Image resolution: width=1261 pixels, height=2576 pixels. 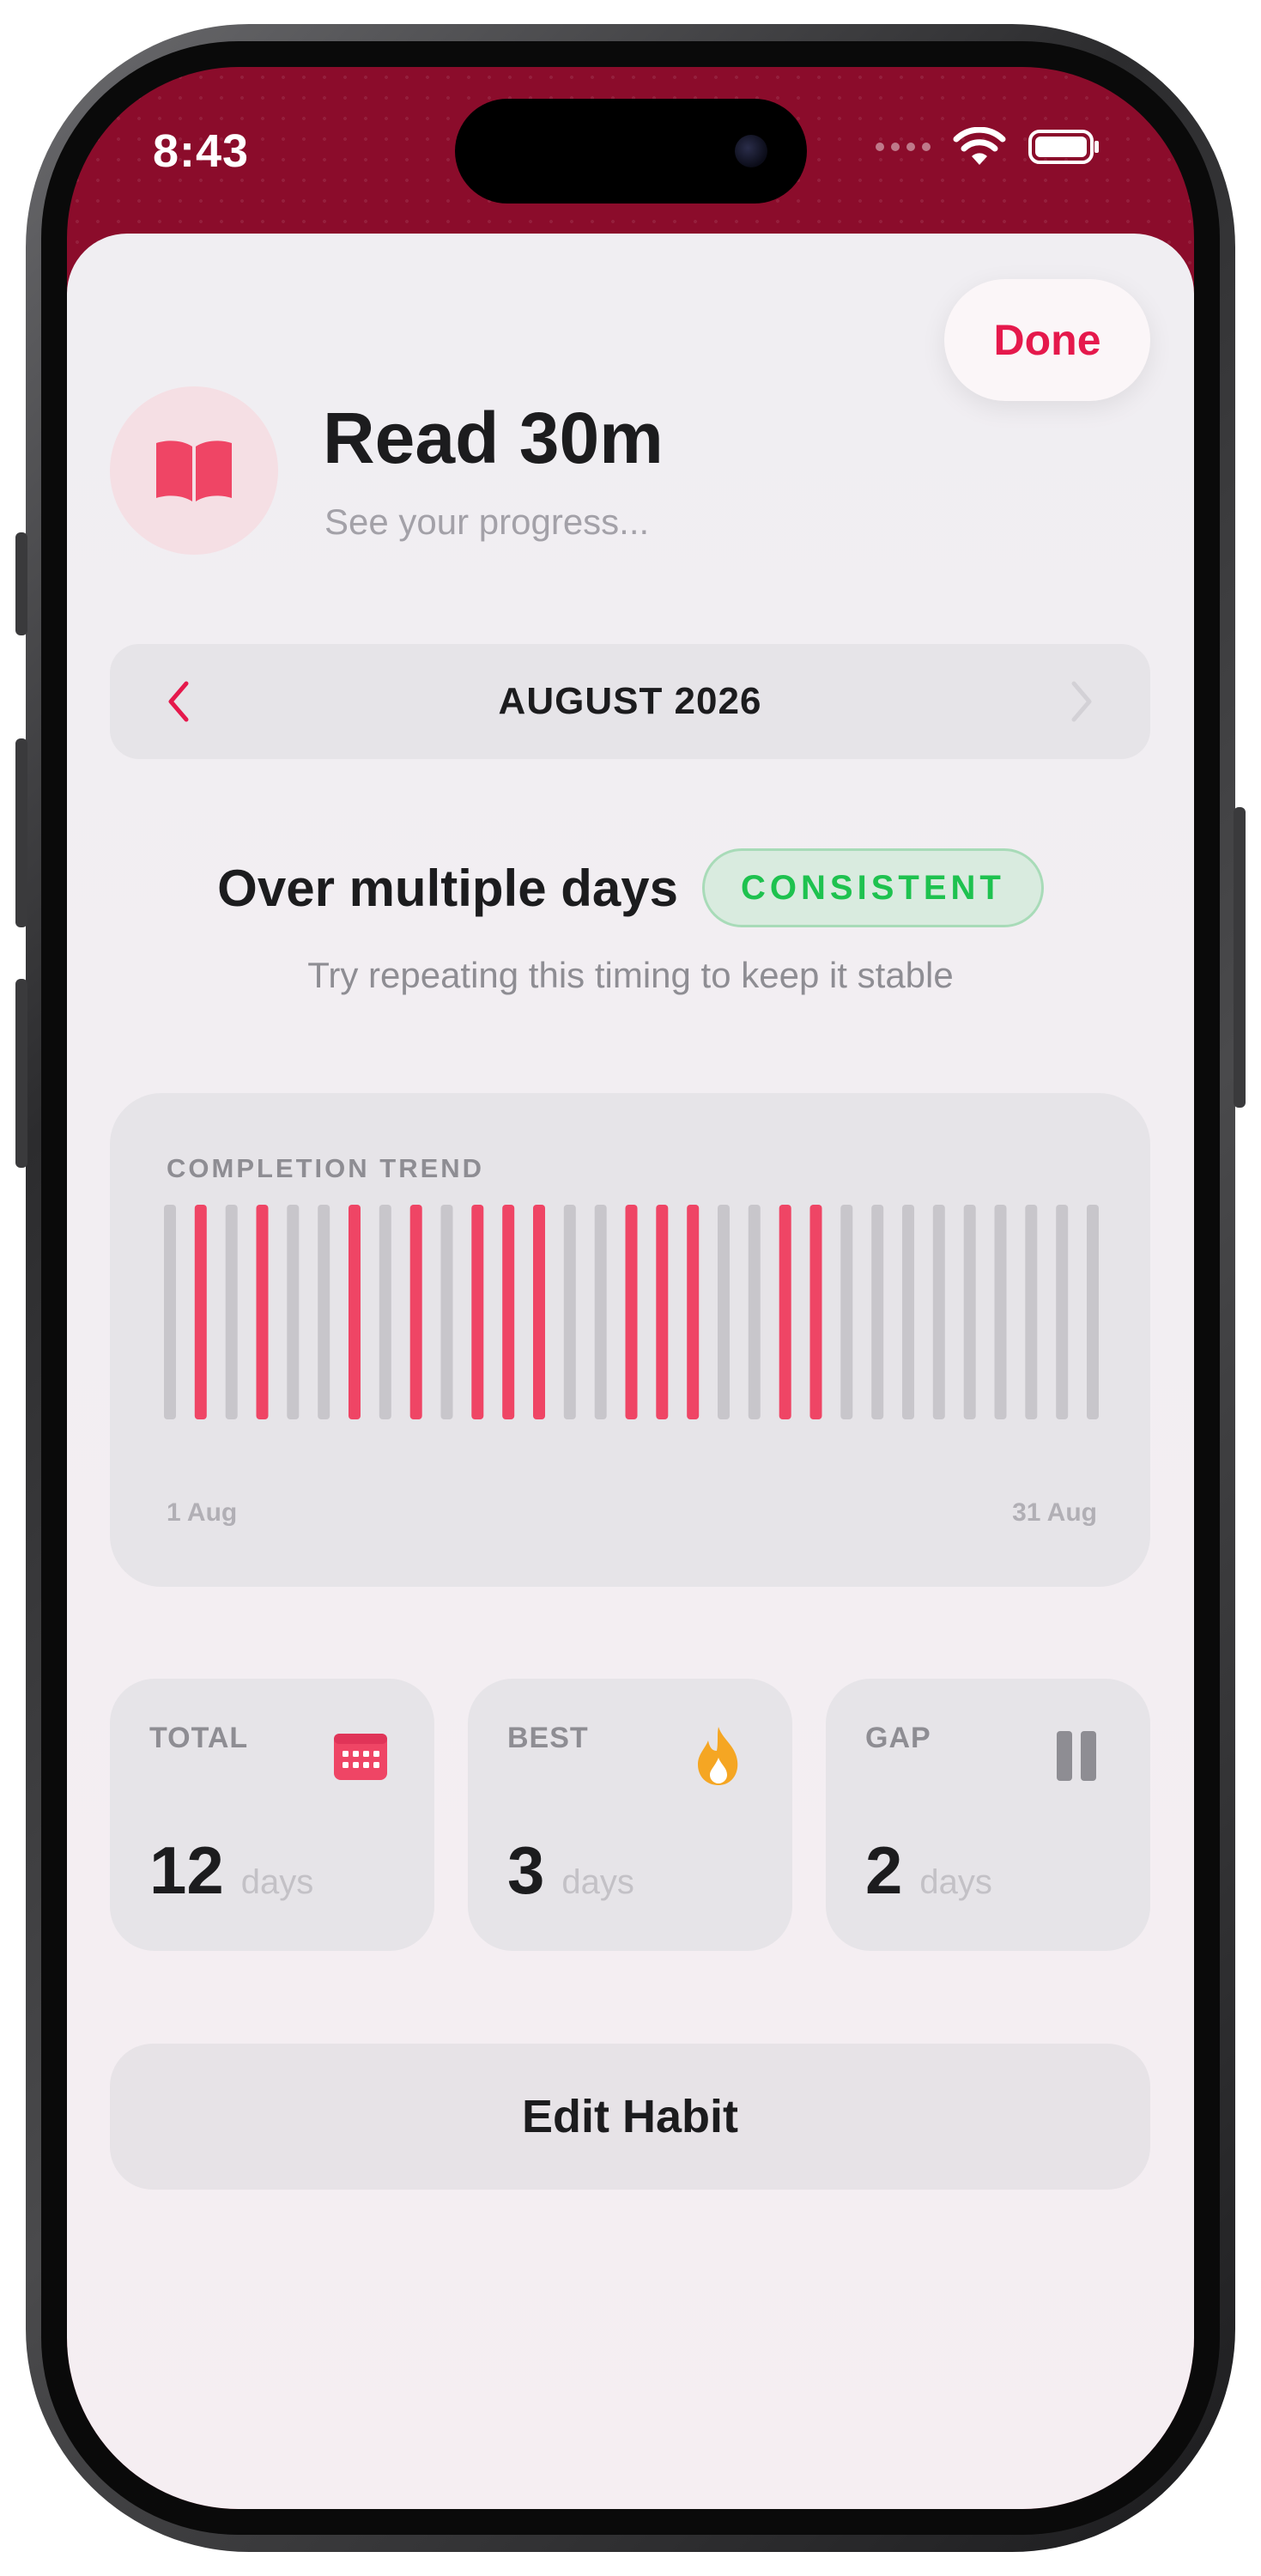 What do you see at coordinates (202, 151) in the screenshot?
I see `status-time: 8:43` at bounding box center [202, 151].